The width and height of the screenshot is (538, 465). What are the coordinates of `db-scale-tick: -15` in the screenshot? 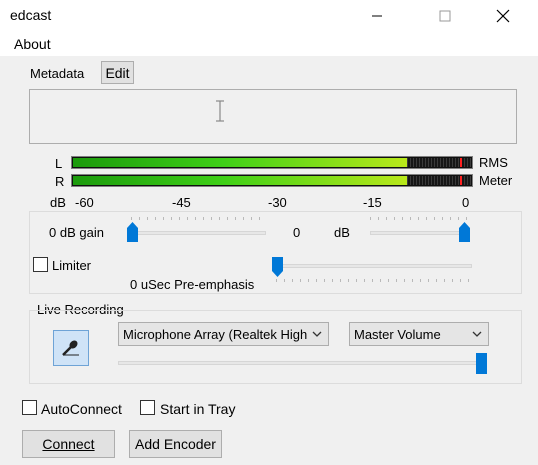 It's located at (372, 202).